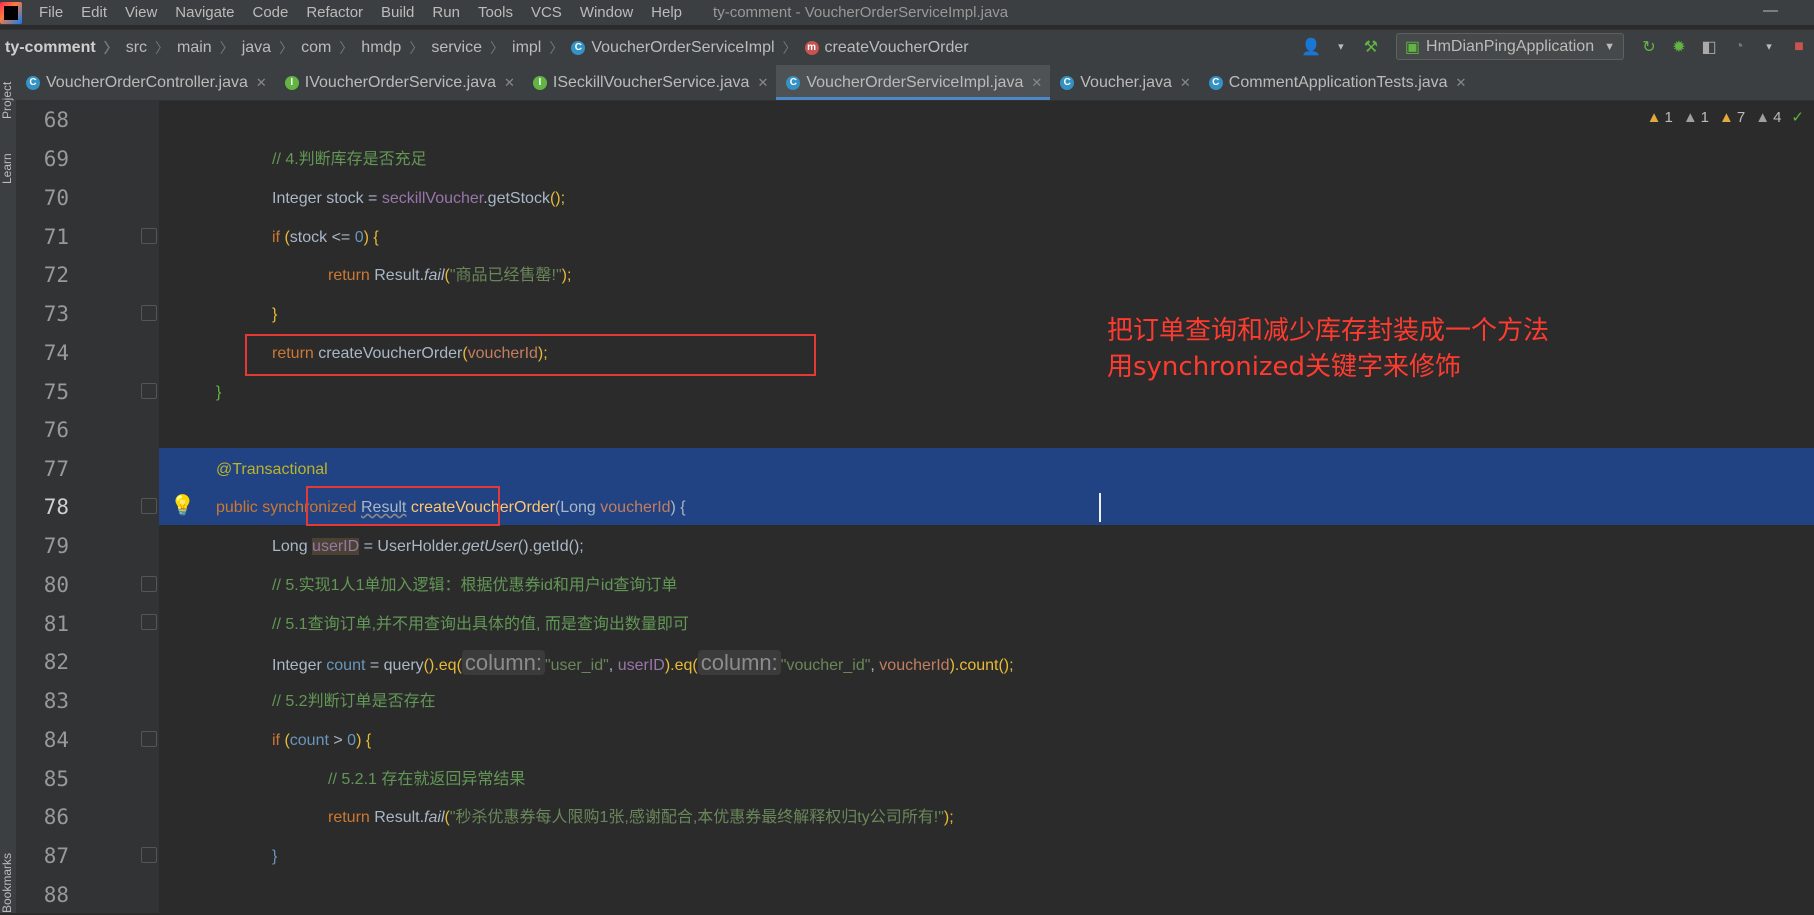 The height and width of the screenshot is (915, 1814). Describe the element at coordinates (349, 159) in the screenshot. I see `code-comment: // 4.判断库存是否充足` at that location.